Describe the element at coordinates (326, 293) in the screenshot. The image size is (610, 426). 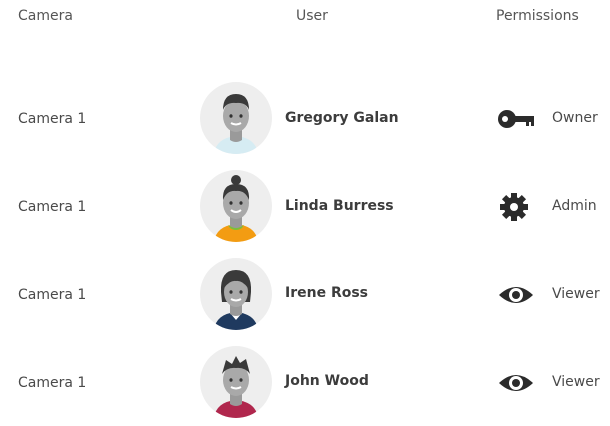
I see `user-name: Irene Ross` at that location.